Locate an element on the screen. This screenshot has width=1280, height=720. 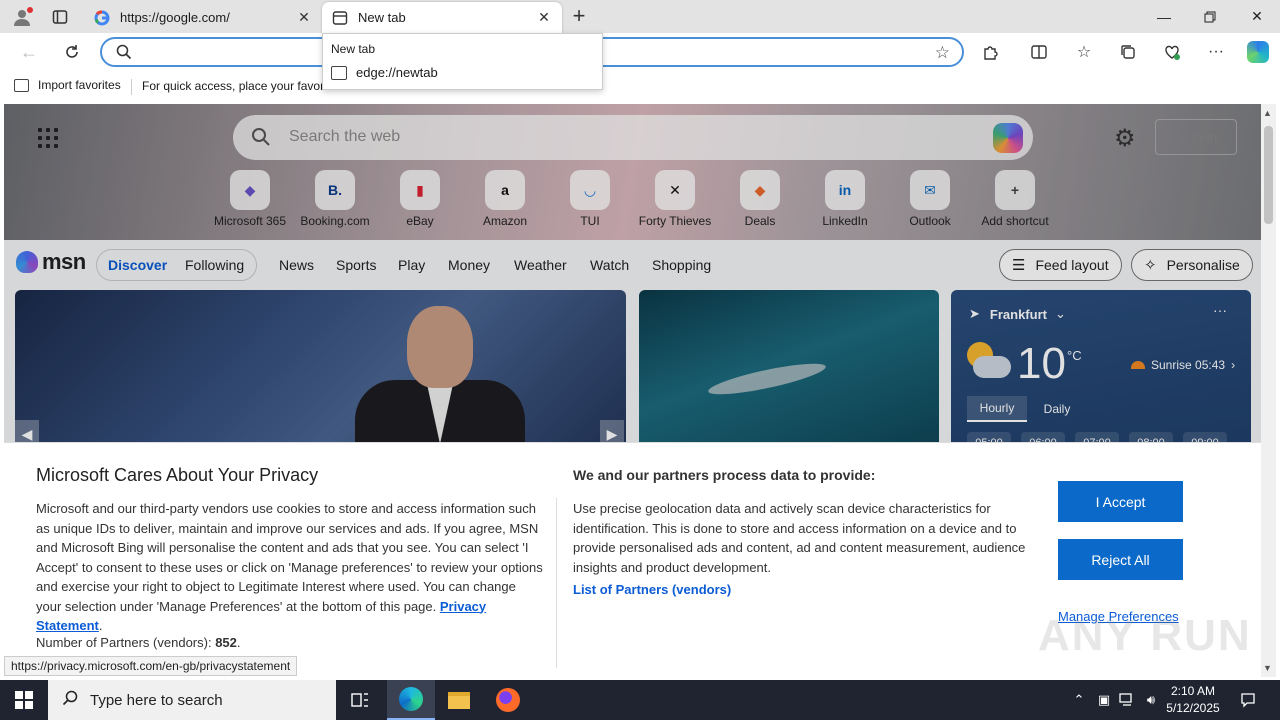
tab-title: https://google.com/ is located at coordinates (175, 17).